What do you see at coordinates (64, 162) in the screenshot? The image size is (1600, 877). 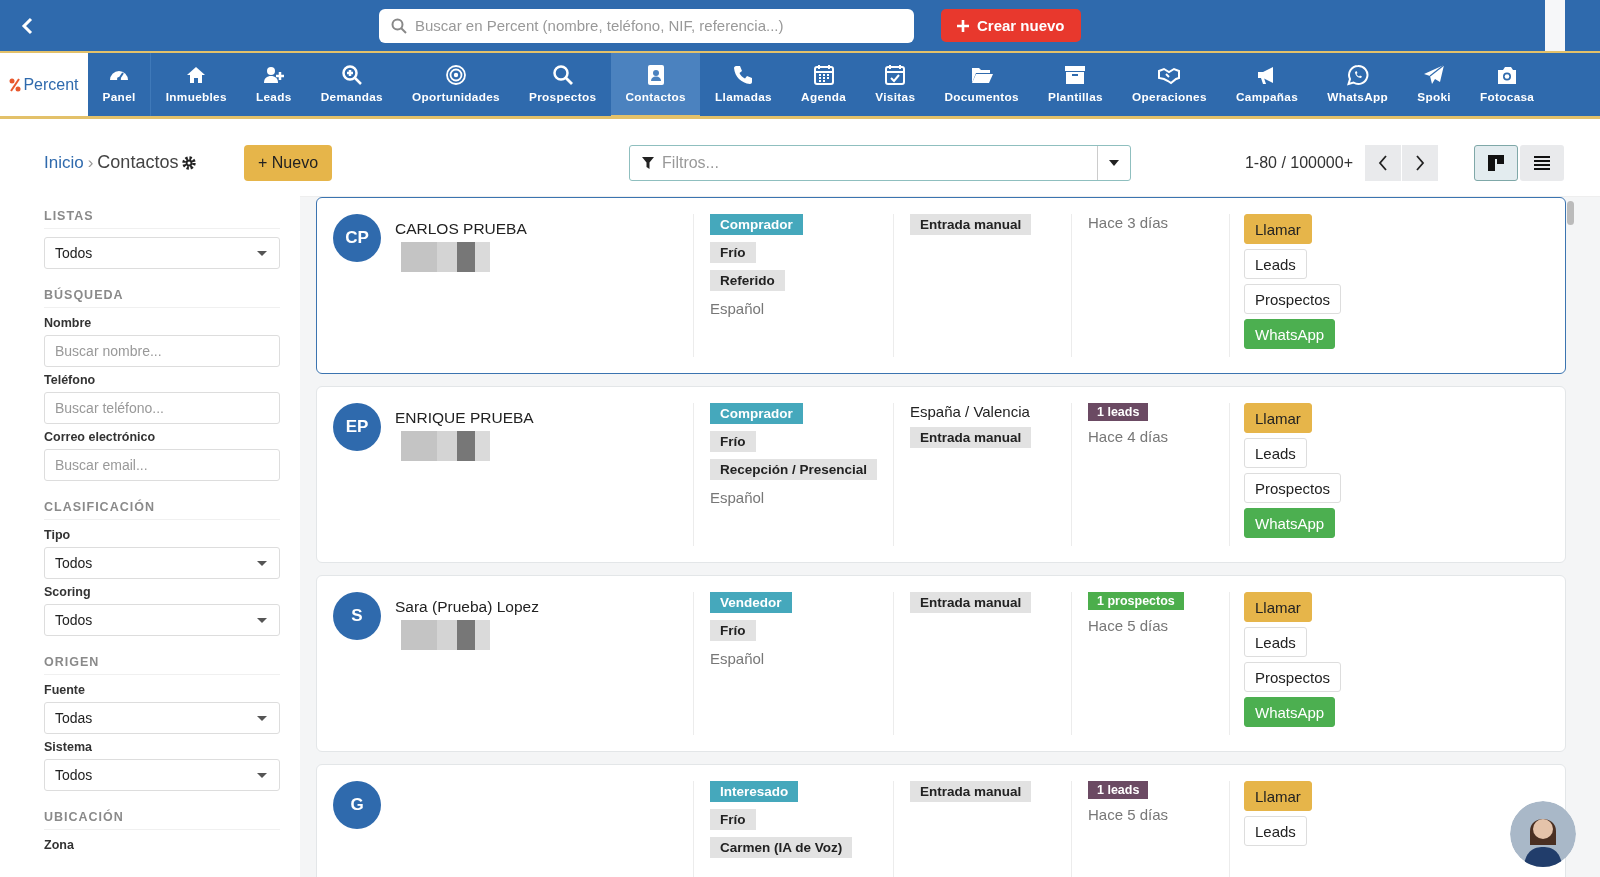 I see `breadcrumb-link: Inicio` at bounding box center [64, 162].